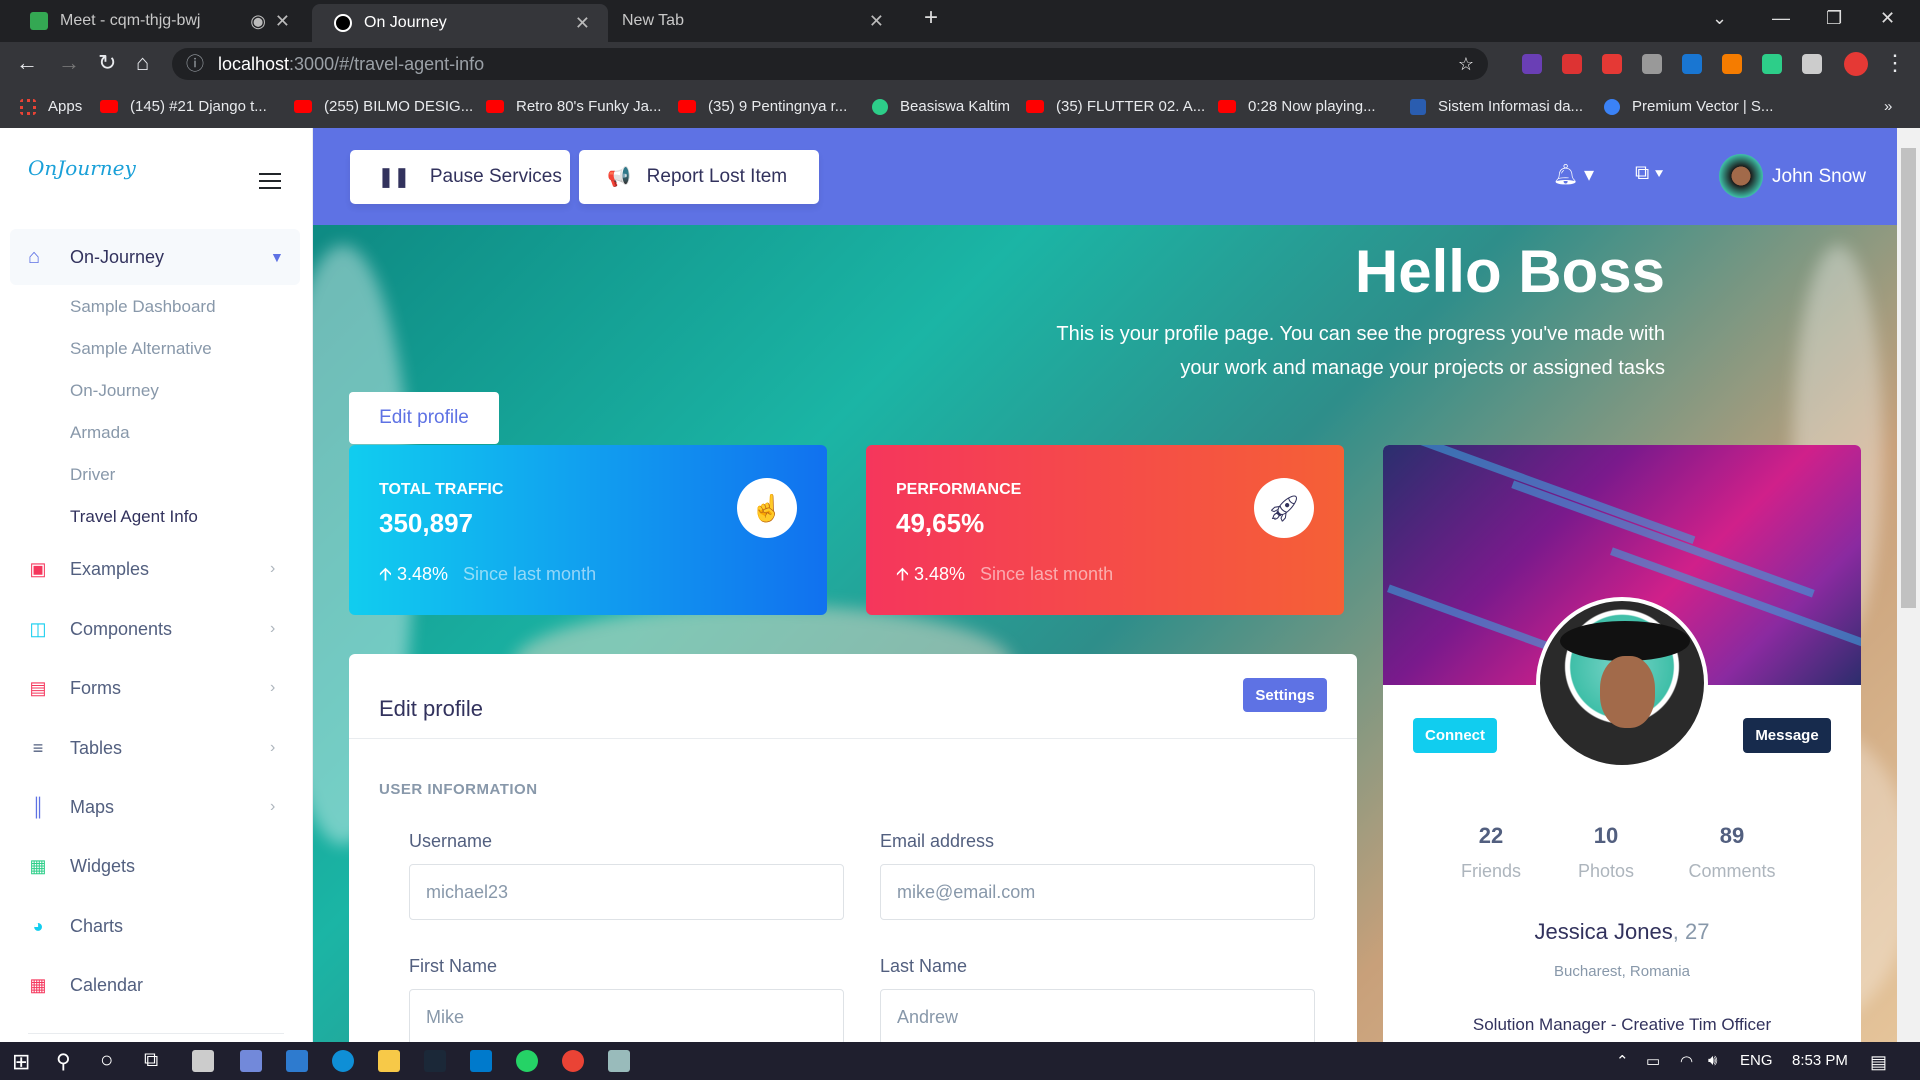 Image resolution: width=1920 pixels, height=1080 pixels. I want to click on store-icon, so click(203, 1061).